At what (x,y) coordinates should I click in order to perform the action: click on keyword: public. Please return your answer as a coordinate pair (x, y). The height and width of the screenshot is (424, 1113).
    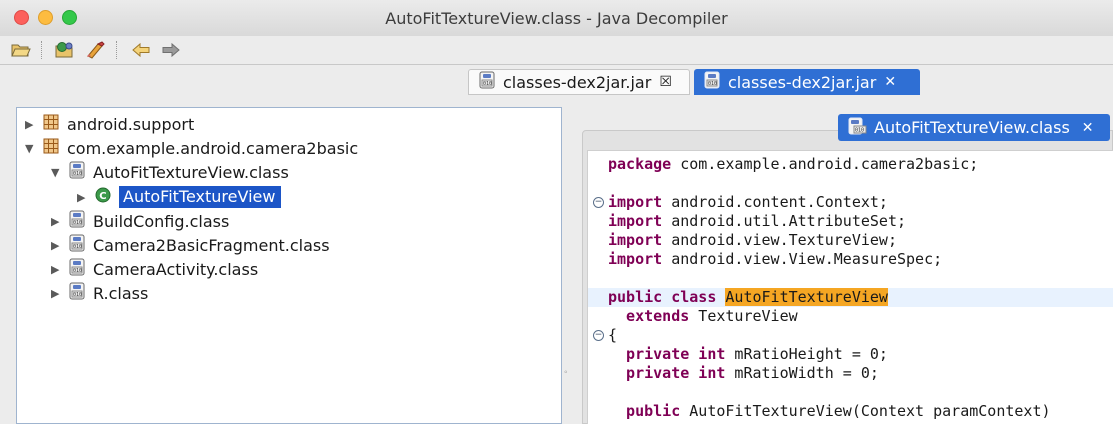
    Looking at the image, I should click on (644, 411).